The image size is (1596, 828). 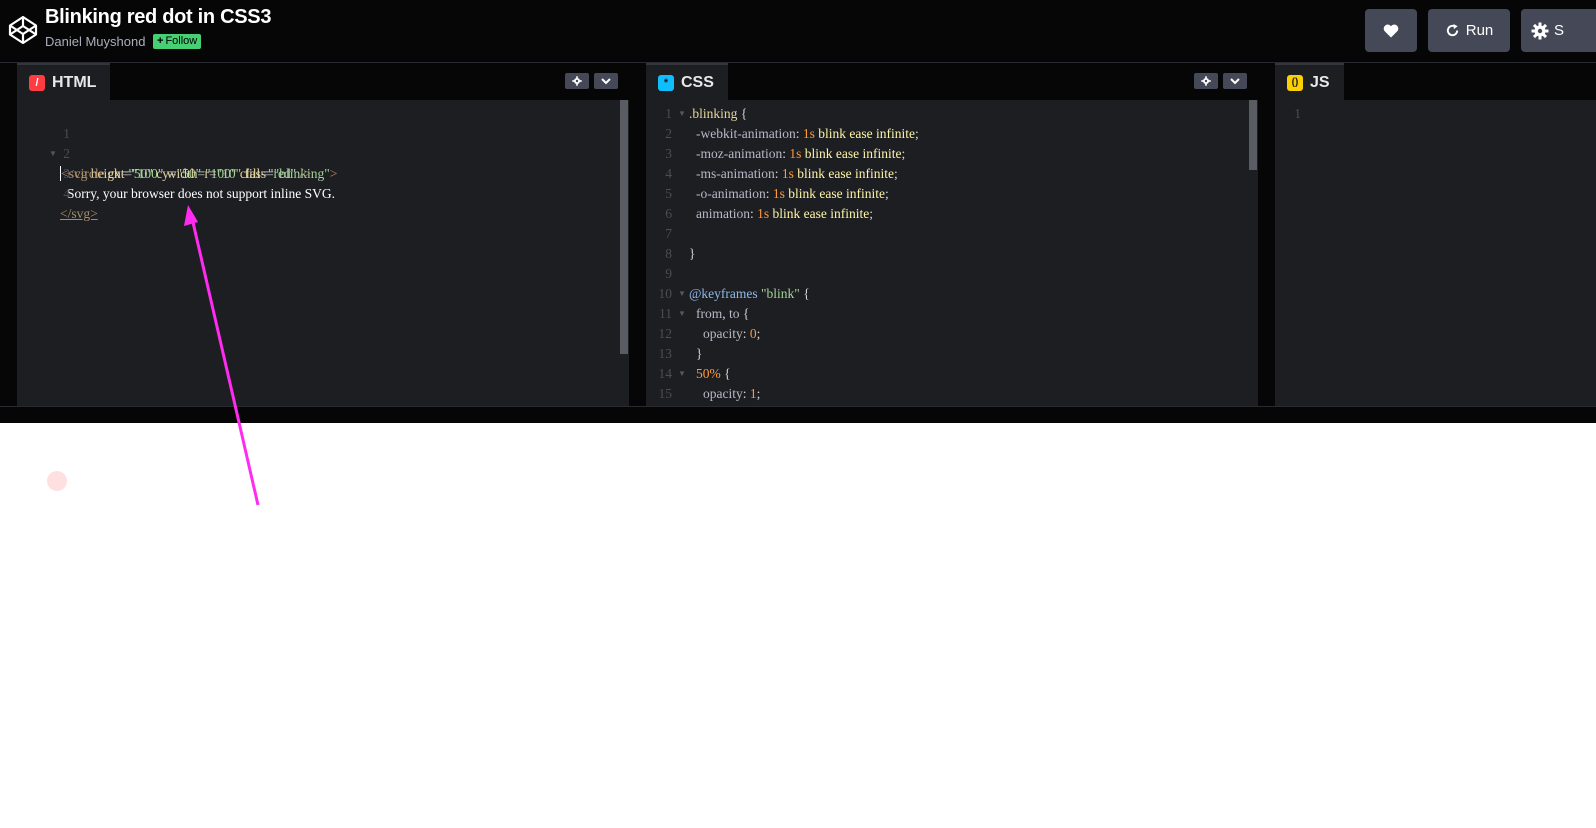 What do you see at coordinates (160, 41) in the screenshot?
I see `plus-icon: +` at bounding box center [160, 41].